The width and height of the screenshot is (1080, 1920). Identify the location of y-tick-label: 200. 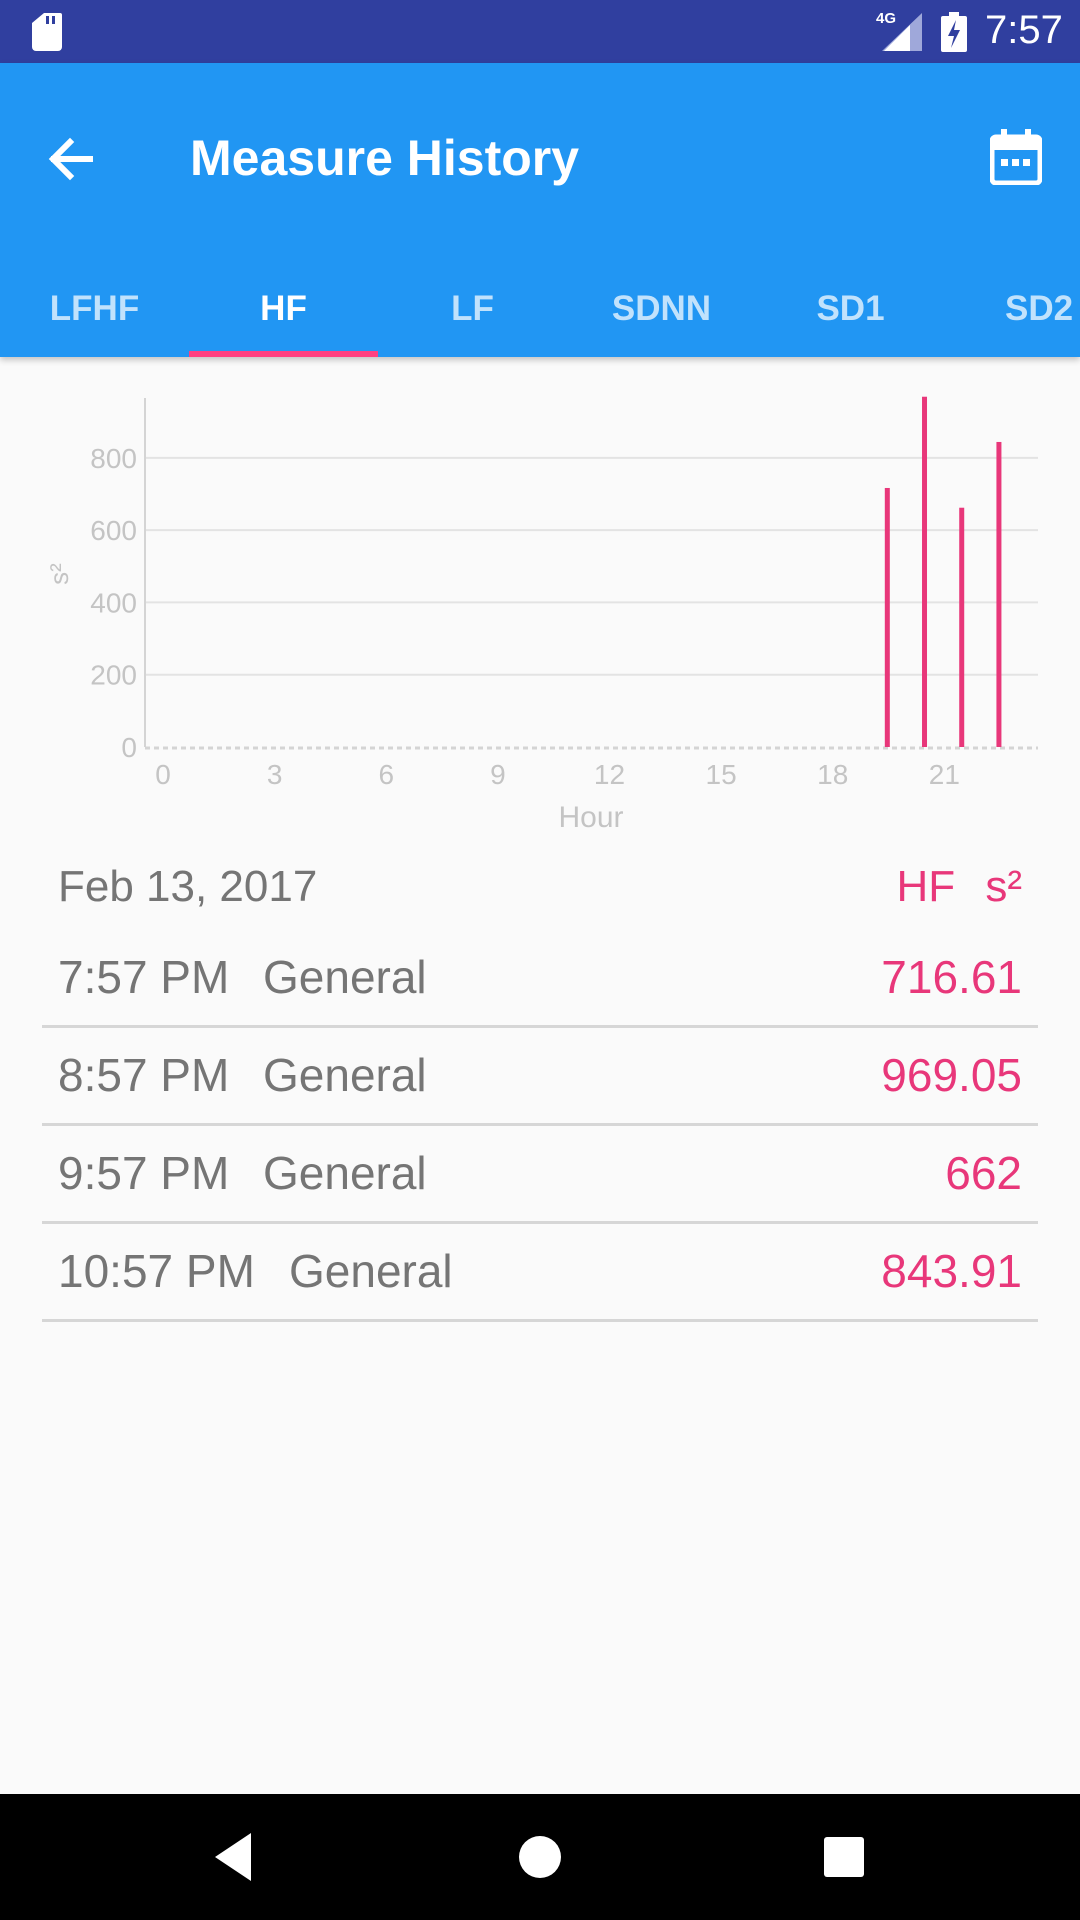
(113, 675).